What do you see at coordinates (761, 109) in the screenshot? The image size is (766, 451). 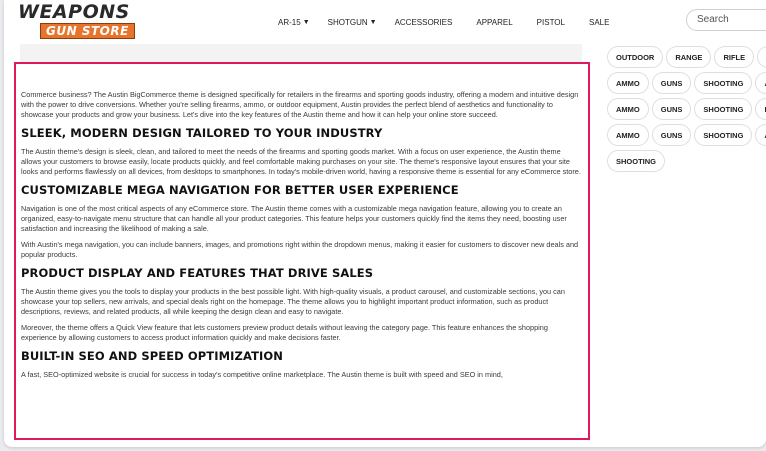 I see `tag-drill: DRILL` at bounding box center [761, 109].